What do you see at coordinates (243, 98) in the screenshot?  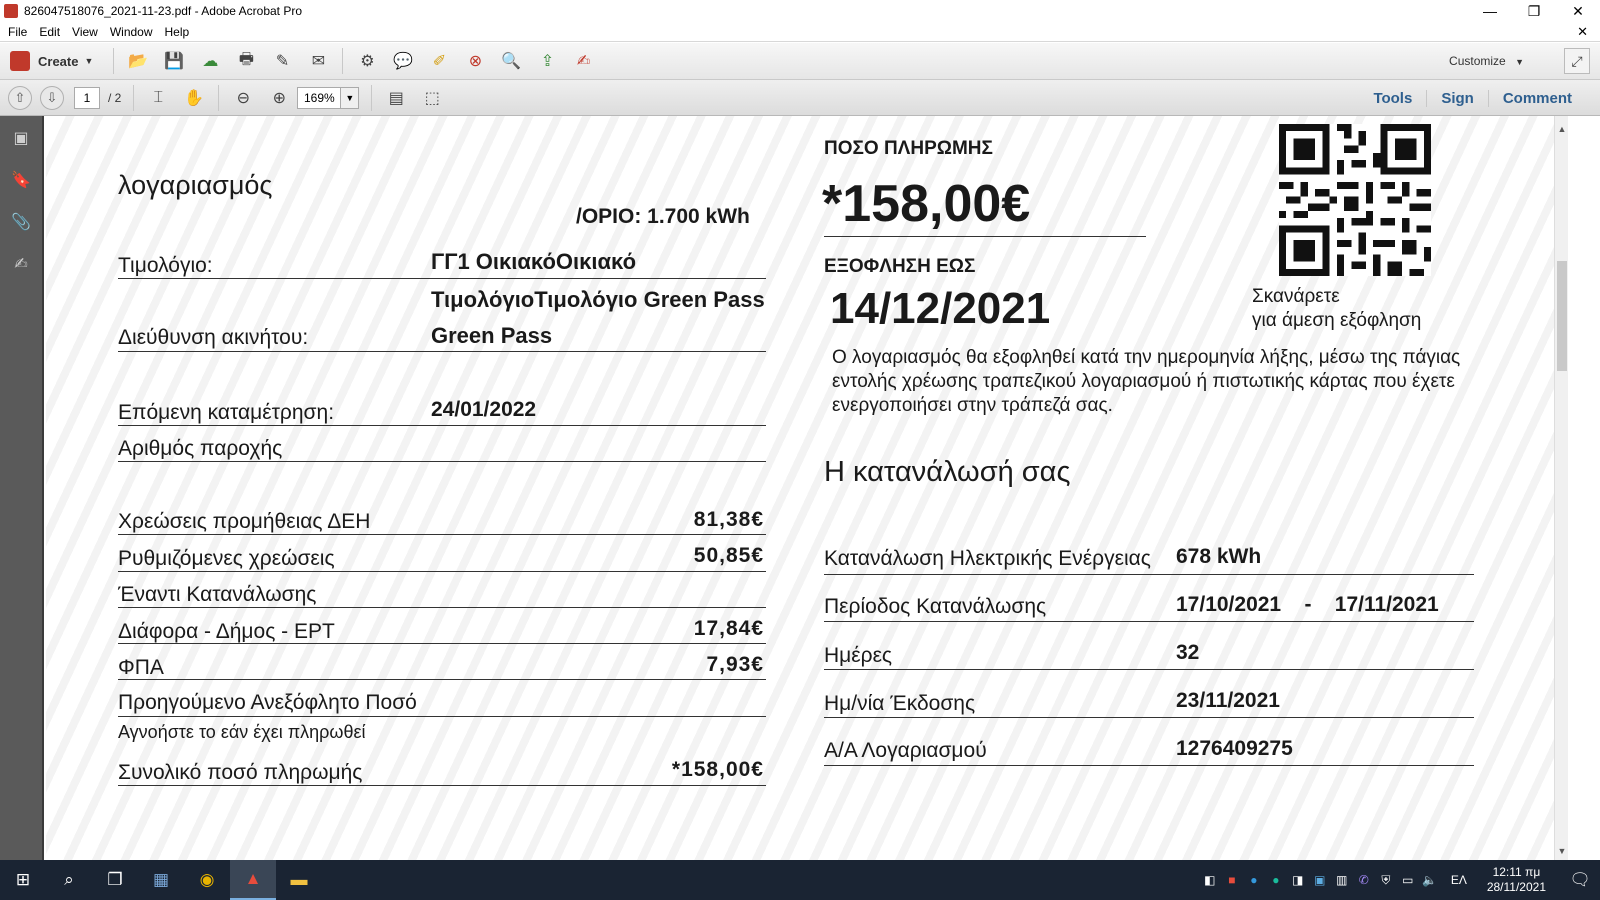 I see `zoom-out-icon: ⊖` at bounding box center [243, 98].